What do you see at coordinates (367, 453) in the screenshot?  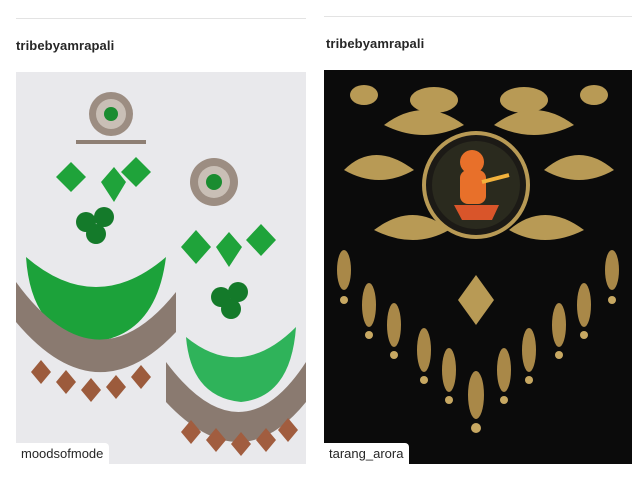 I see `photo-tag: tarang_arora` at bounding box center [367, 453].